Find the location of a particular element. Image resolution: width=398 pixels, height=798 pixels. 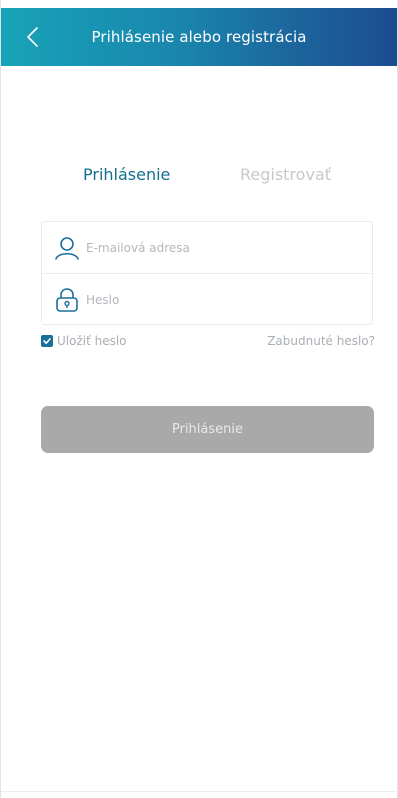

app-header: Prihlásenie alebo registrácia is located at coordinates (199, 37).